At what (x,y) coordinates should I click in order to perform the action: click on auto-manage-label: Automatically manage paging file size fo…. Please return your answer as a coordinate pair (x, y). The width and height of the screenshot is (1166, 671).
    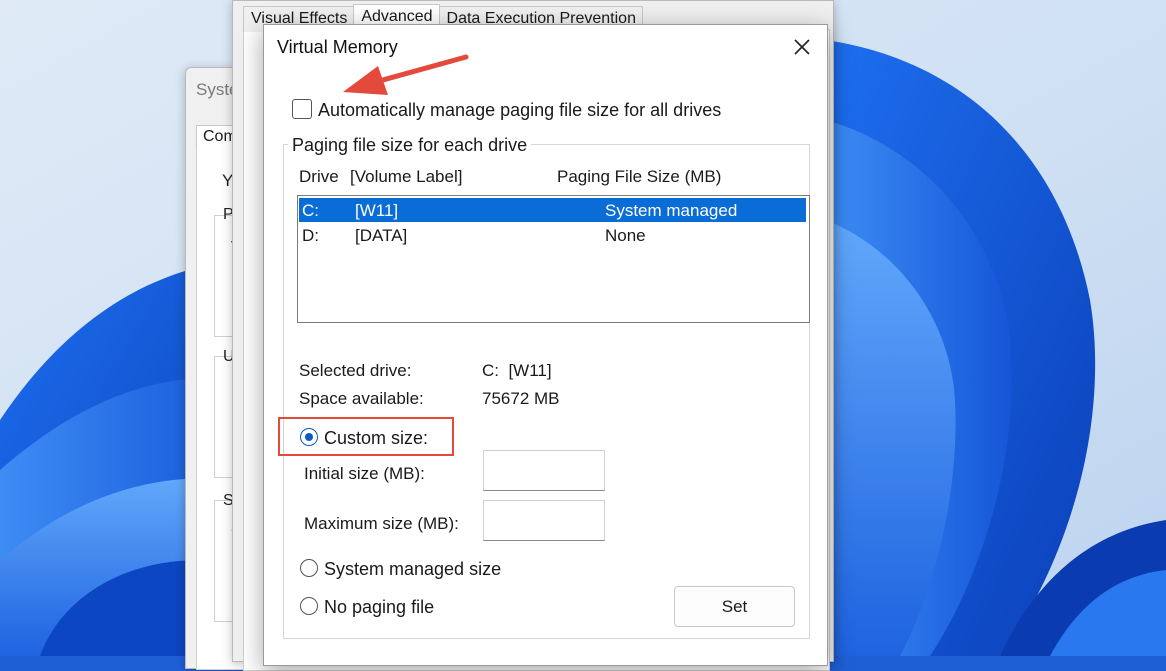
    Looking at the image, I should click on (519, 110).